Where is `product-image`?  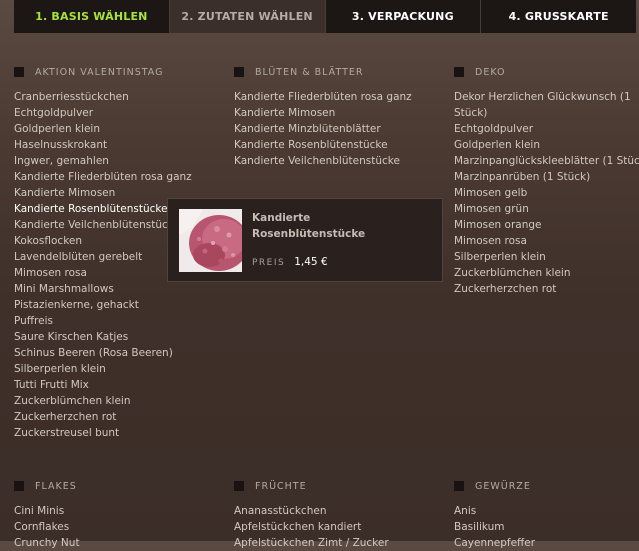 product-image is located at coordinates (210, 240).